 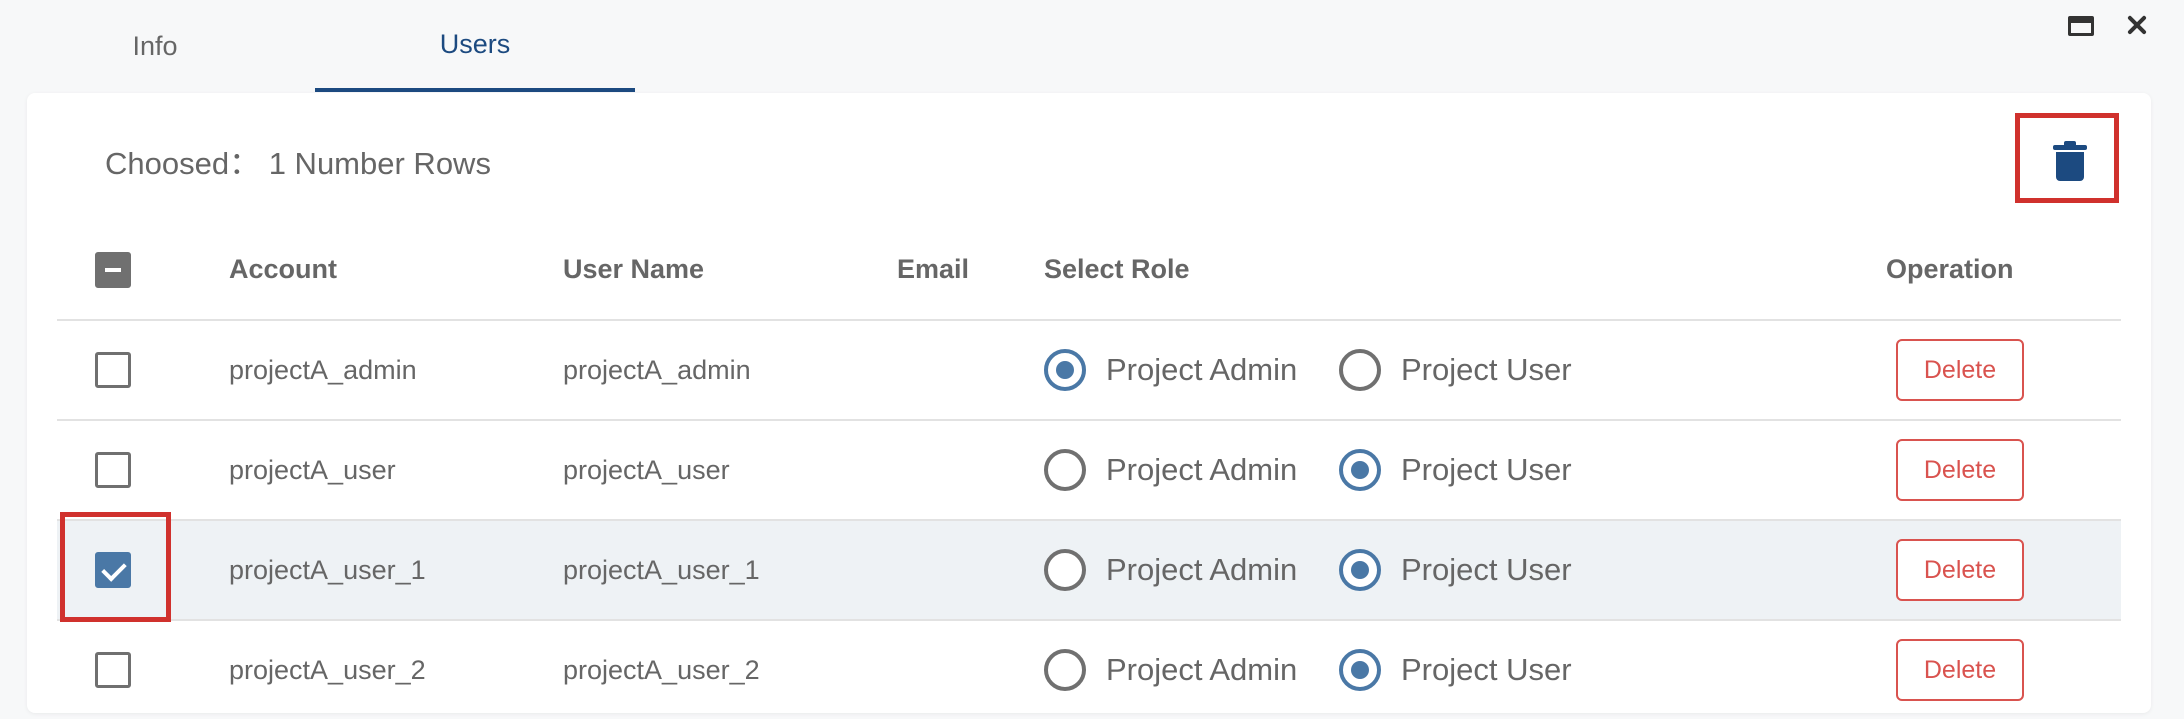 I want to click on column-header-select-role: Select Role, so click(x=1117, y=269).